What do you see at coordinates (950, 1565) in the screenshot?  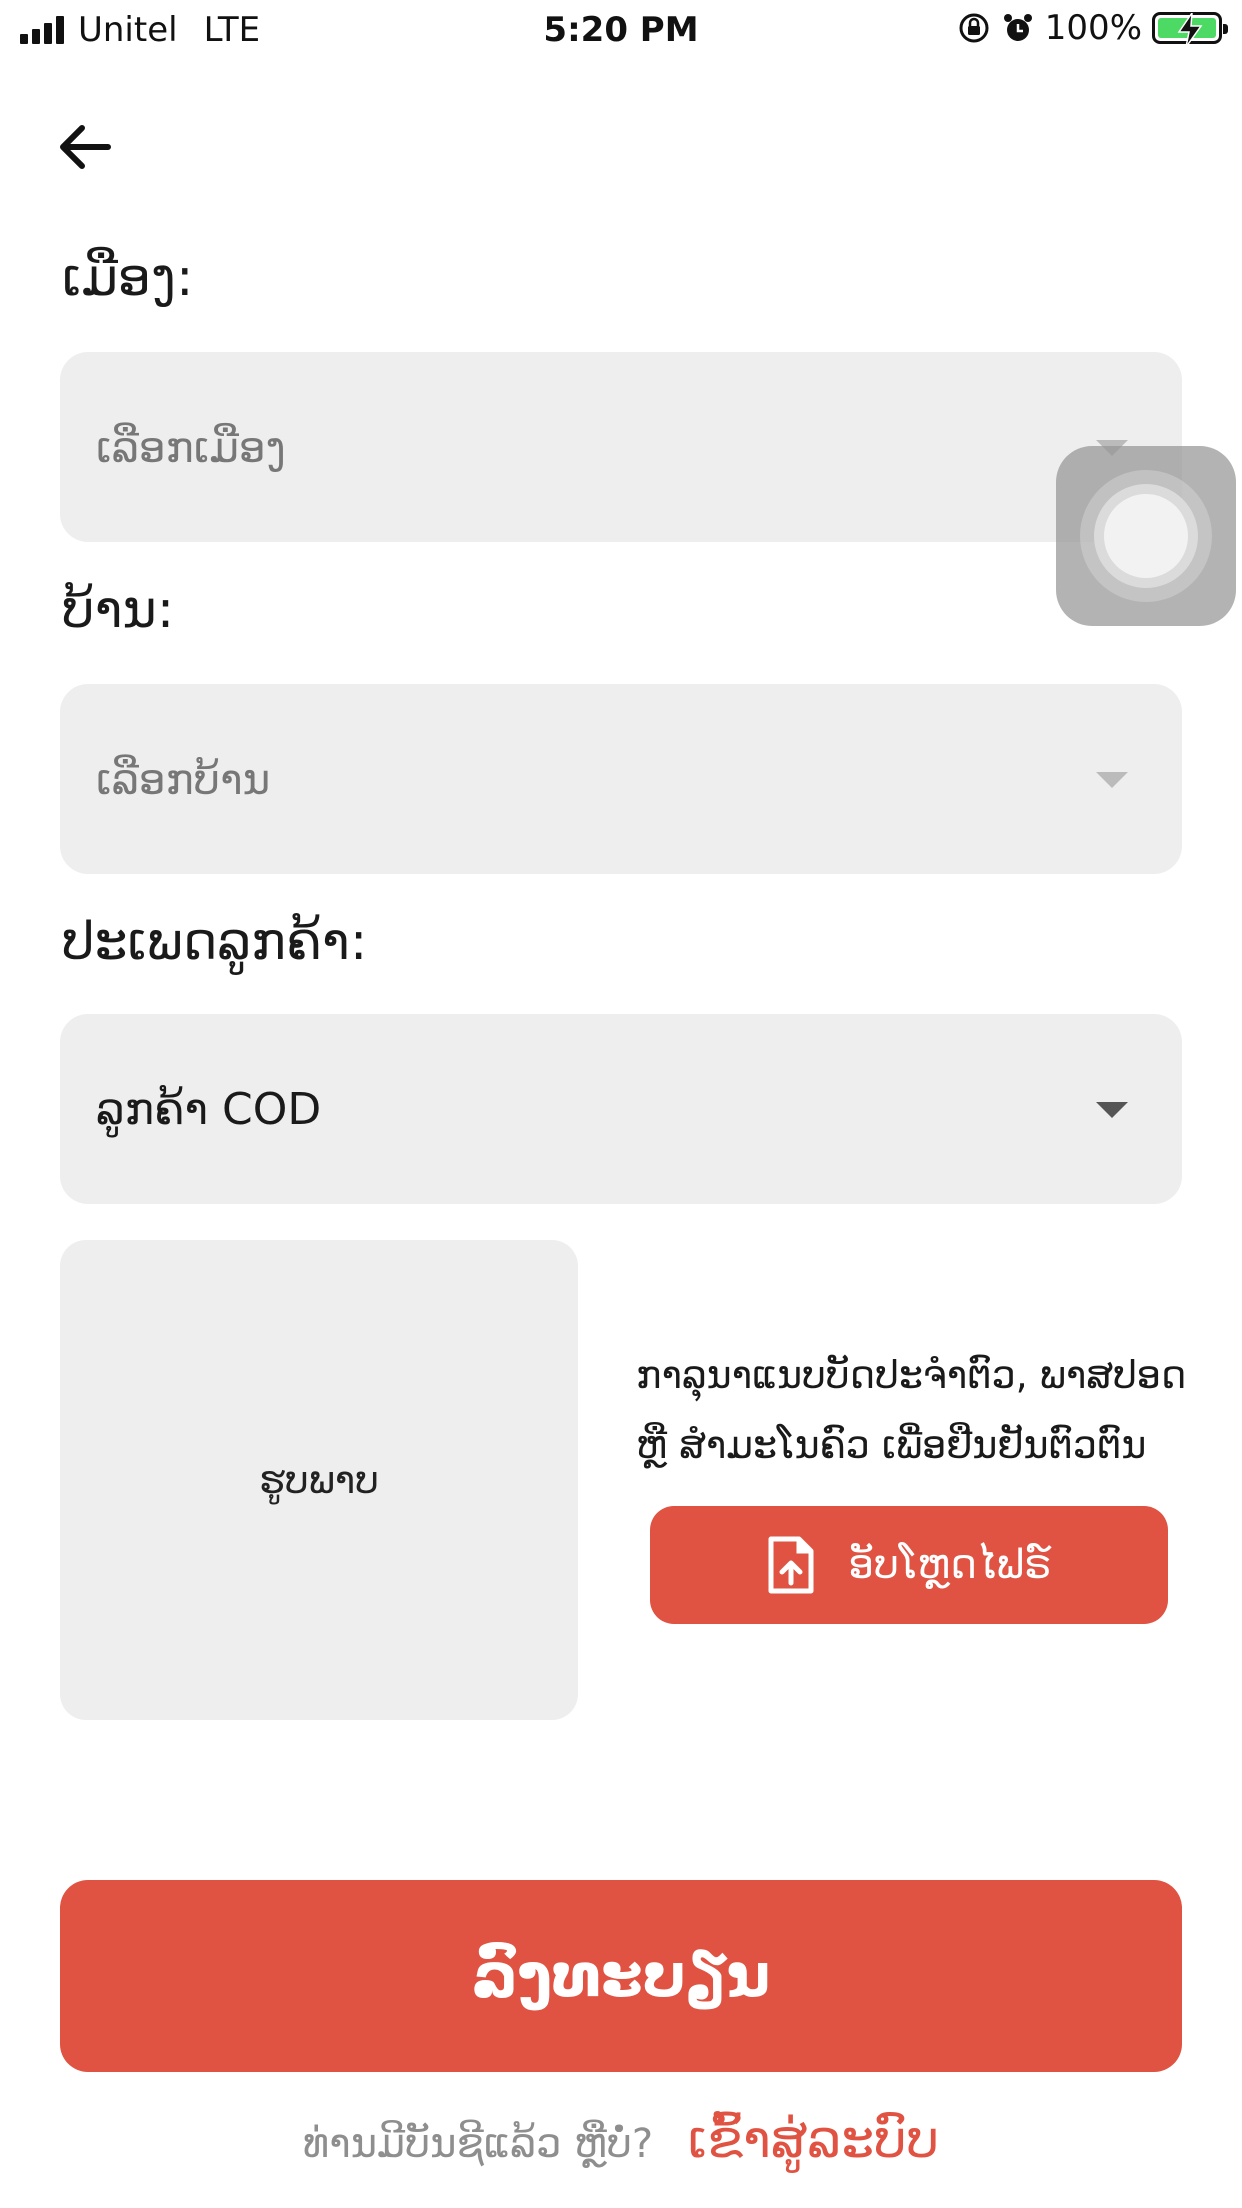 I see `upload-file-label: ອັບໂຫຼດໄຟຣ໌` at bounding box center [950, 1565].